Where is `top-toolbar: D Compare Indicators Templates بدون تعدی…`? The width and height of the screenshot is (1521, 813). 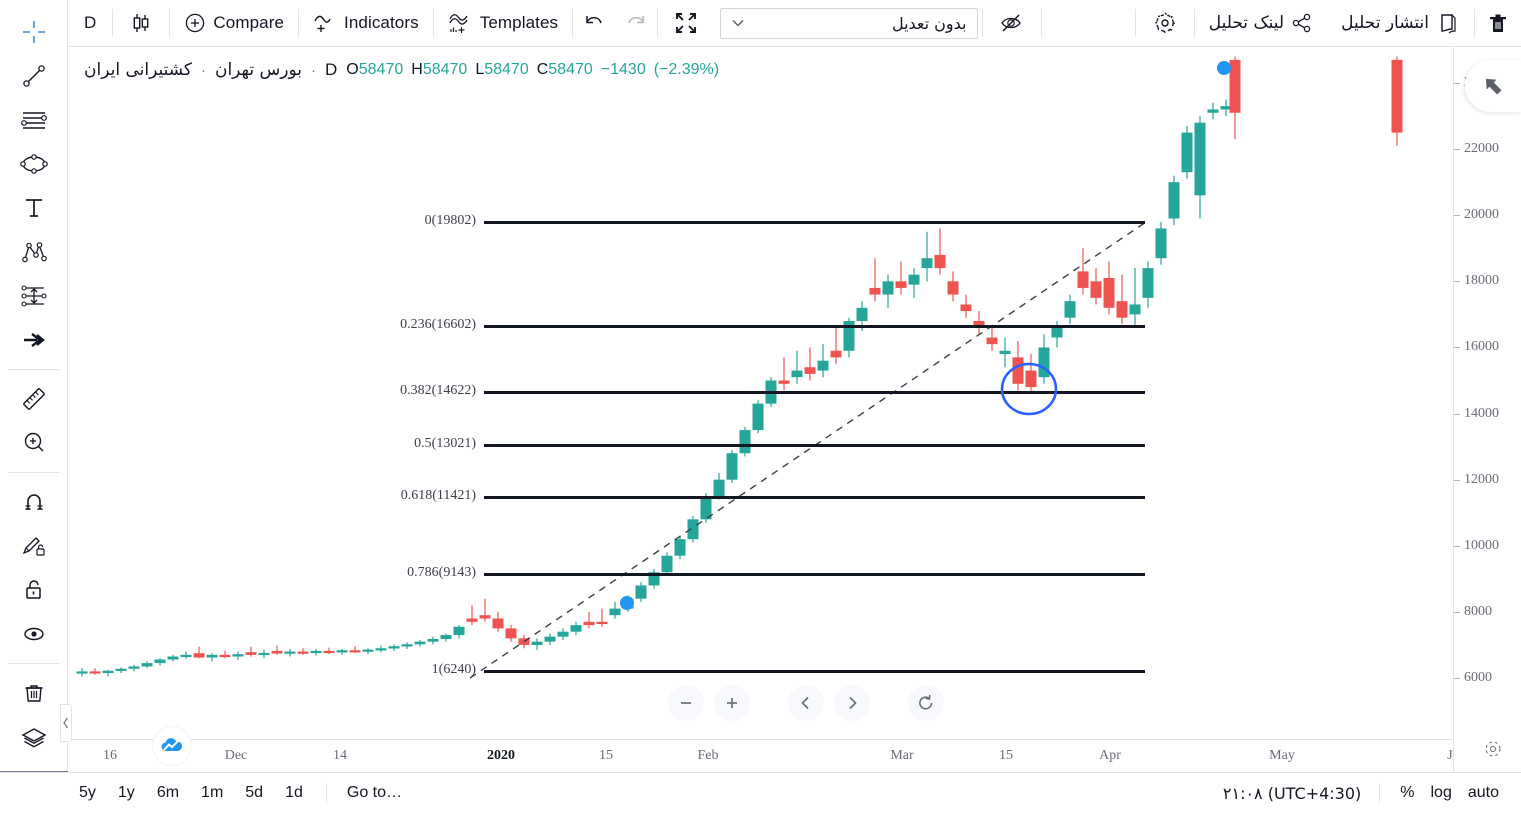
top-toolbar: D Compare Indicators Templates بدون تعدی… is located at coordinates (794, 23).